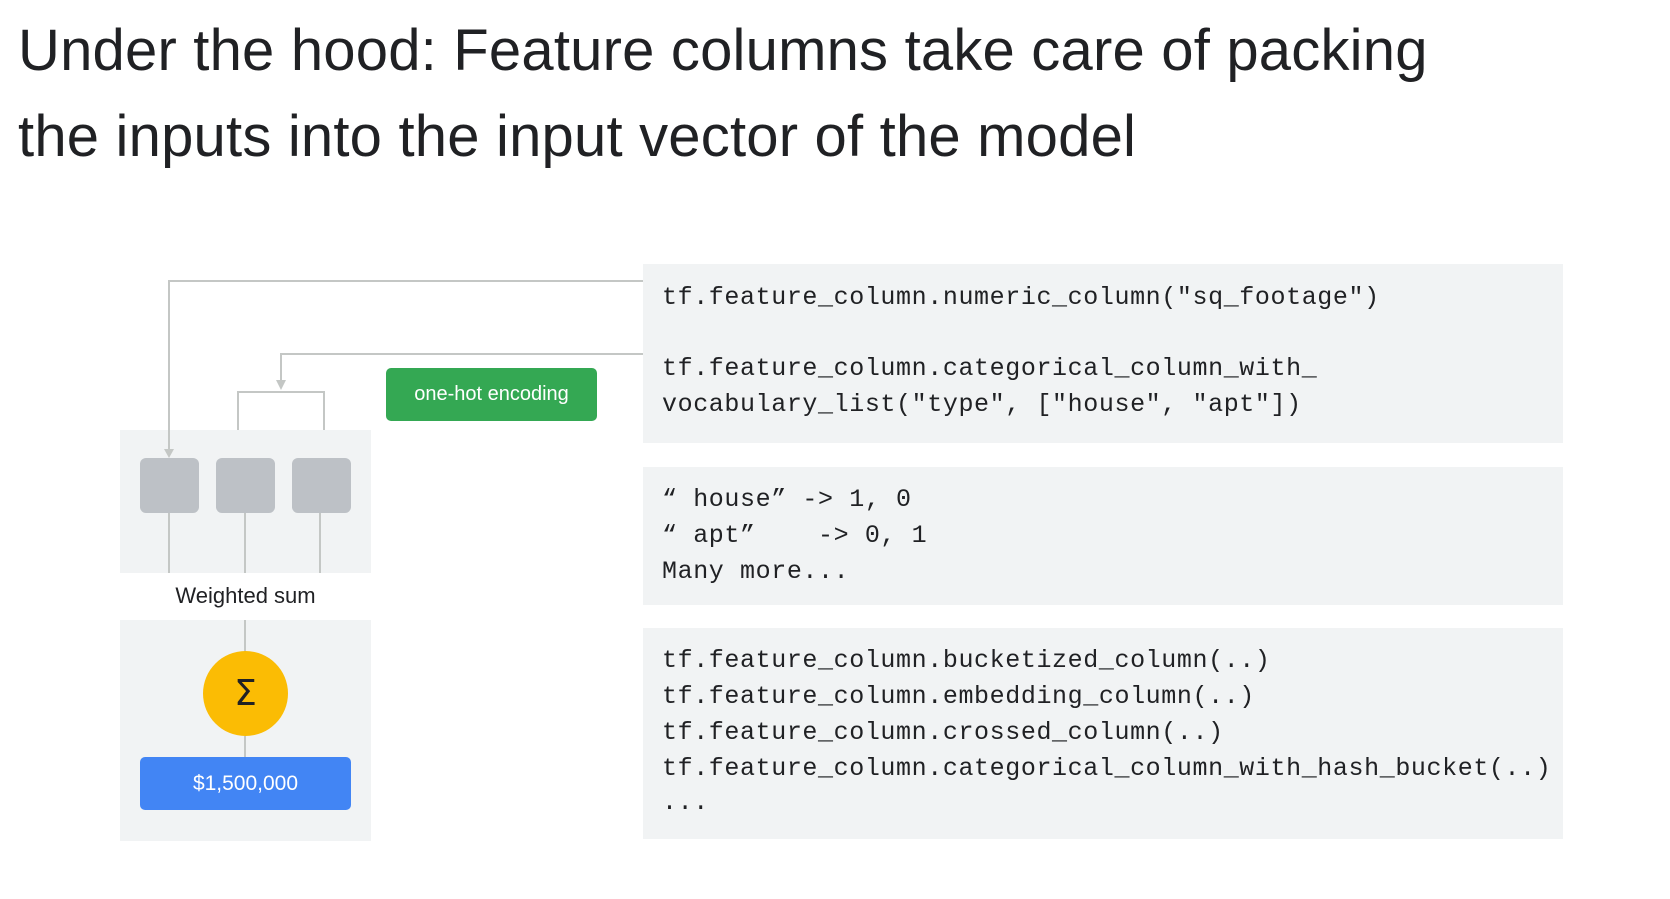 Image resolution: width=1670 pixels, height=899 pixels. I want to click on onehot-encoding-badge: one-hot encoding, so click(491, 394).